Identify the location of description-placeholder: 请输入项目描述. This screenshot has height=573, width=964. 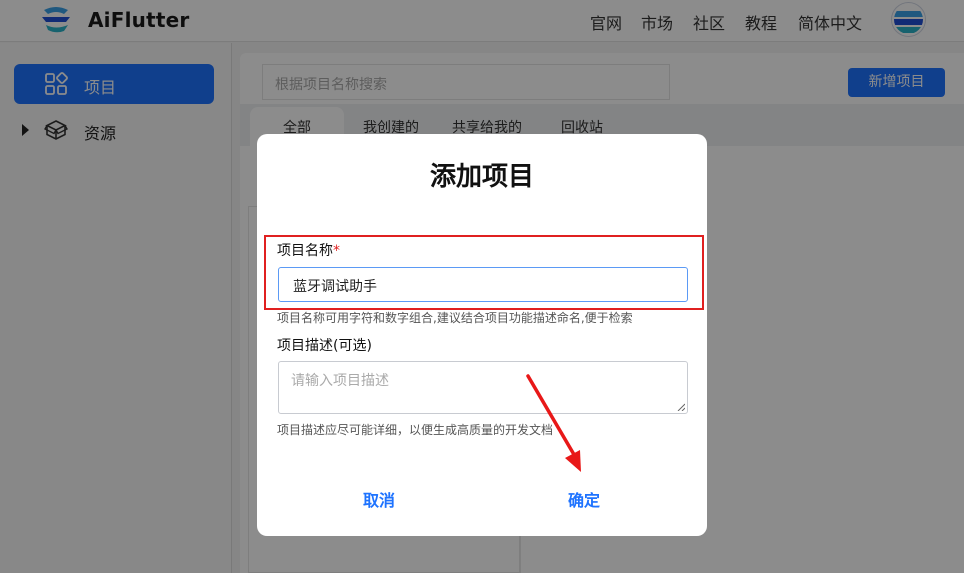
(340, 381).